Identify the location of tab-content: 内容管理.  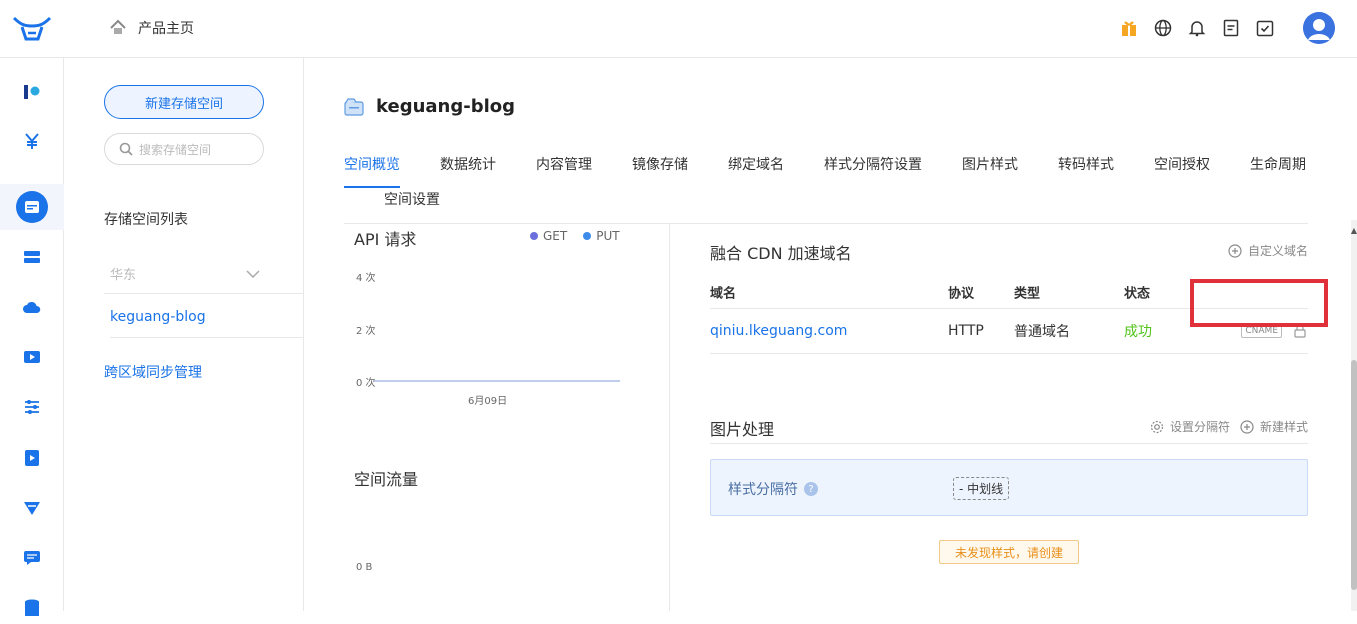
(564, 172).